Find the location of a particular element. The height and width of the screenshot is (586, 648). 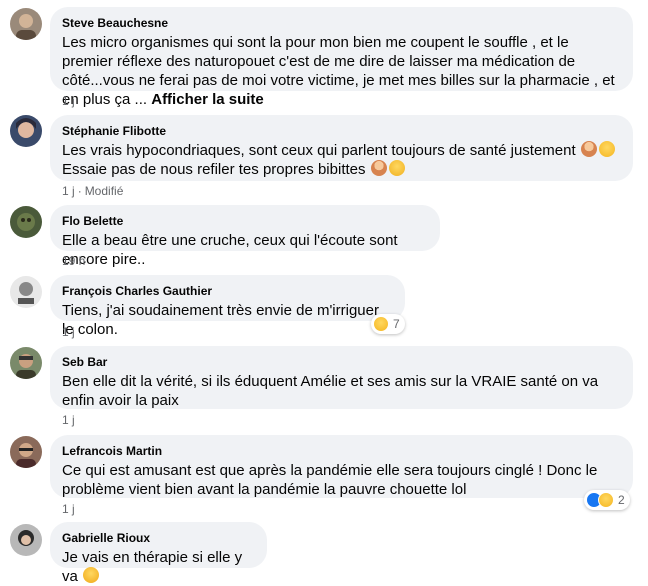

comment-author: François Charles Gauthier is located at coordinates (227, 291).